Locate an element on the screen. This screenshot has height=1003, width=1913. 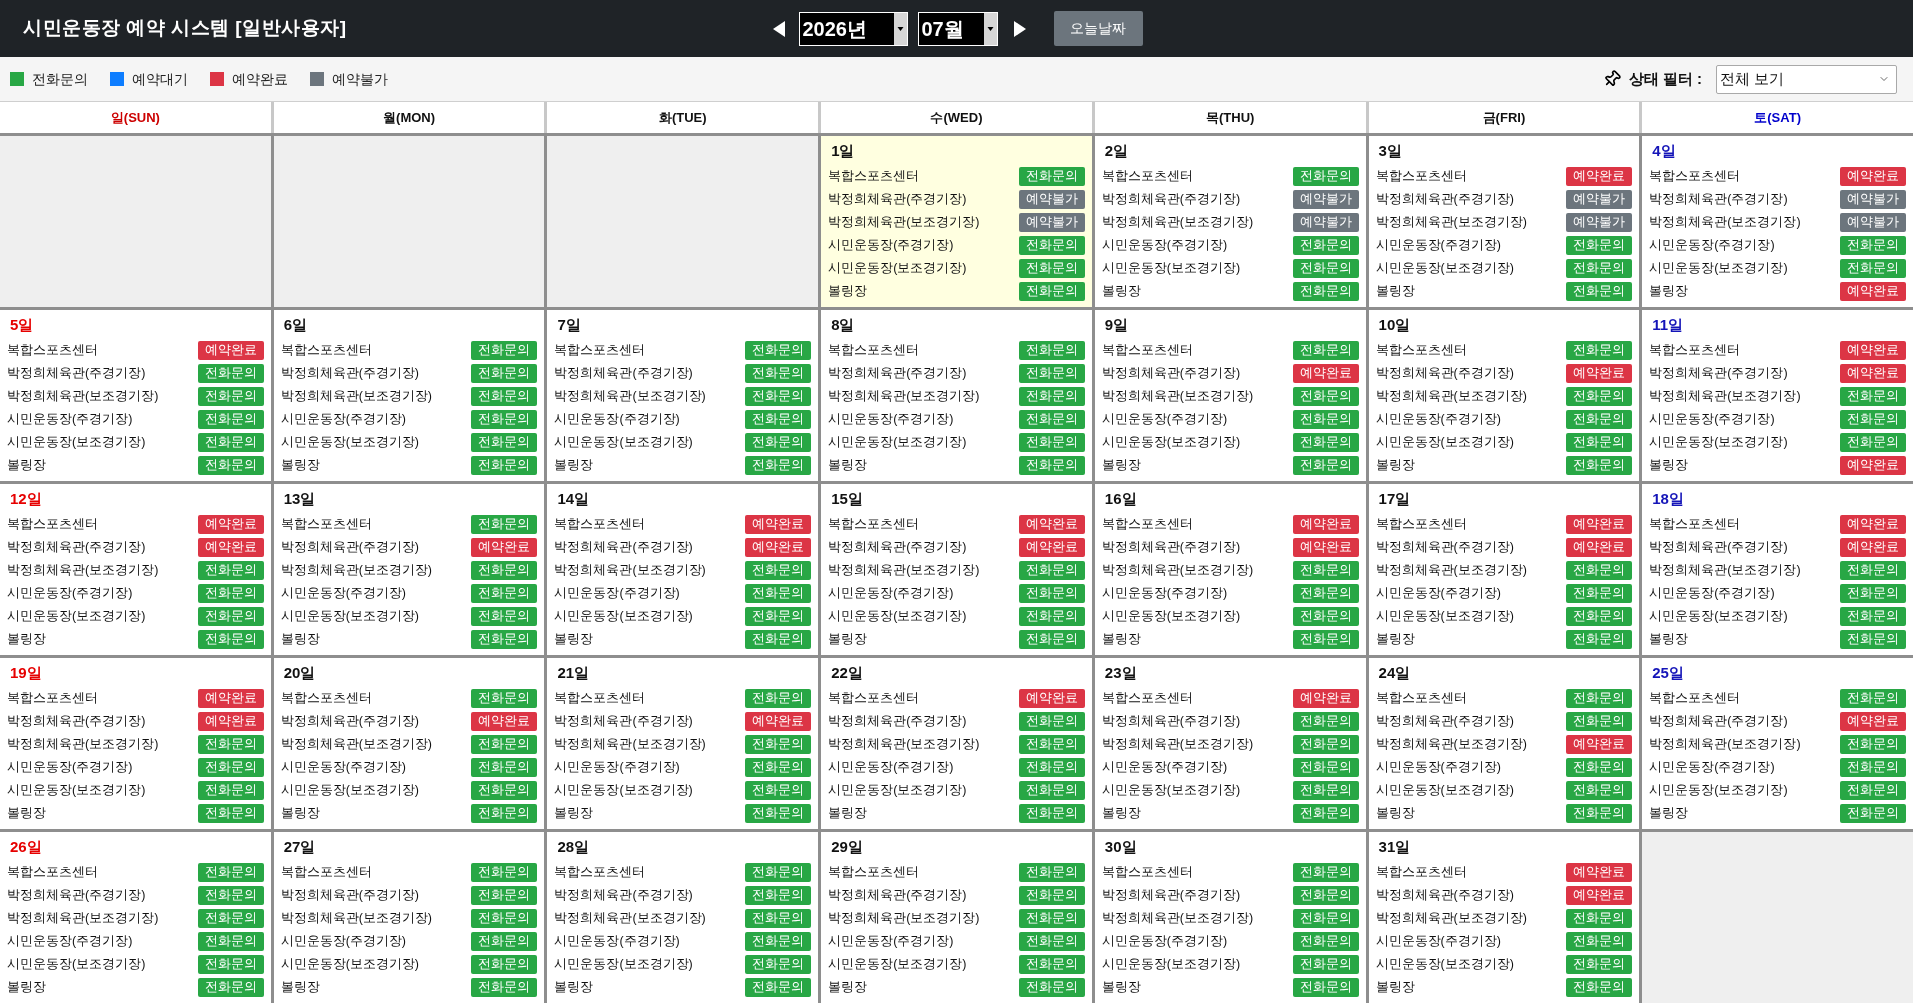
filter-label: 상태 필터 : is located at coordinates (1665, 78).